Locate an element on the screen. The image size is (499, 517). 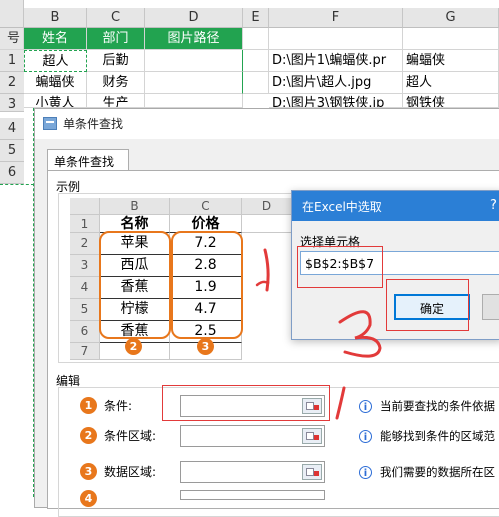
select-dialog-title: 在Excel中选取 is located at coordinates (342, 207).